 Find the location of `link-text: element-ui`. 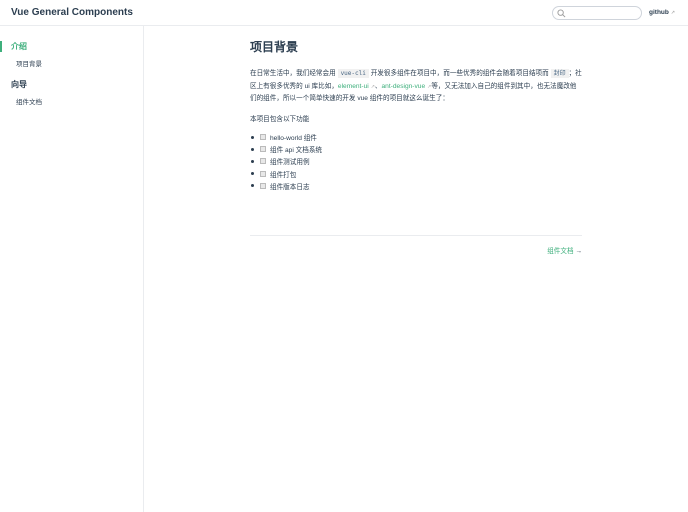

link-text: element-ui is located at coordinates (353, 86).